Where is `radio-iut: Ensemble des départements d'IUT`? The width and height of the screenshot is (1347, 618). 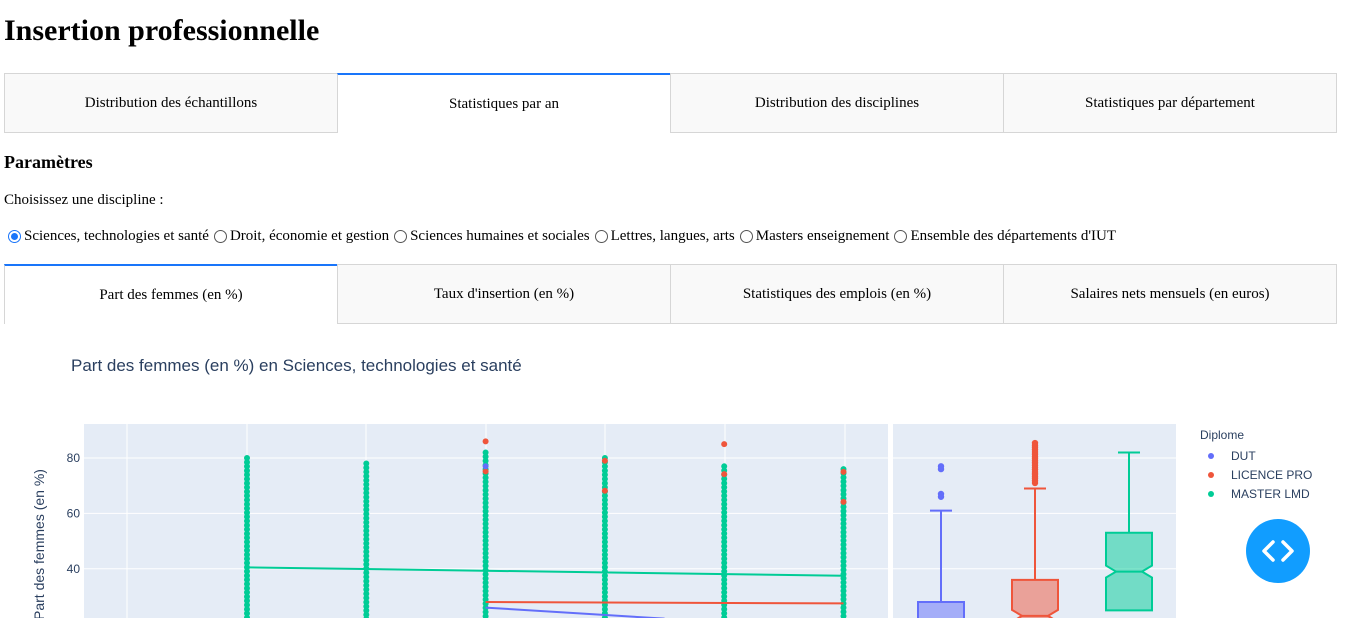 radio-iut: Ensemble des départements d'IUT is located at coordinates (1005, 236).